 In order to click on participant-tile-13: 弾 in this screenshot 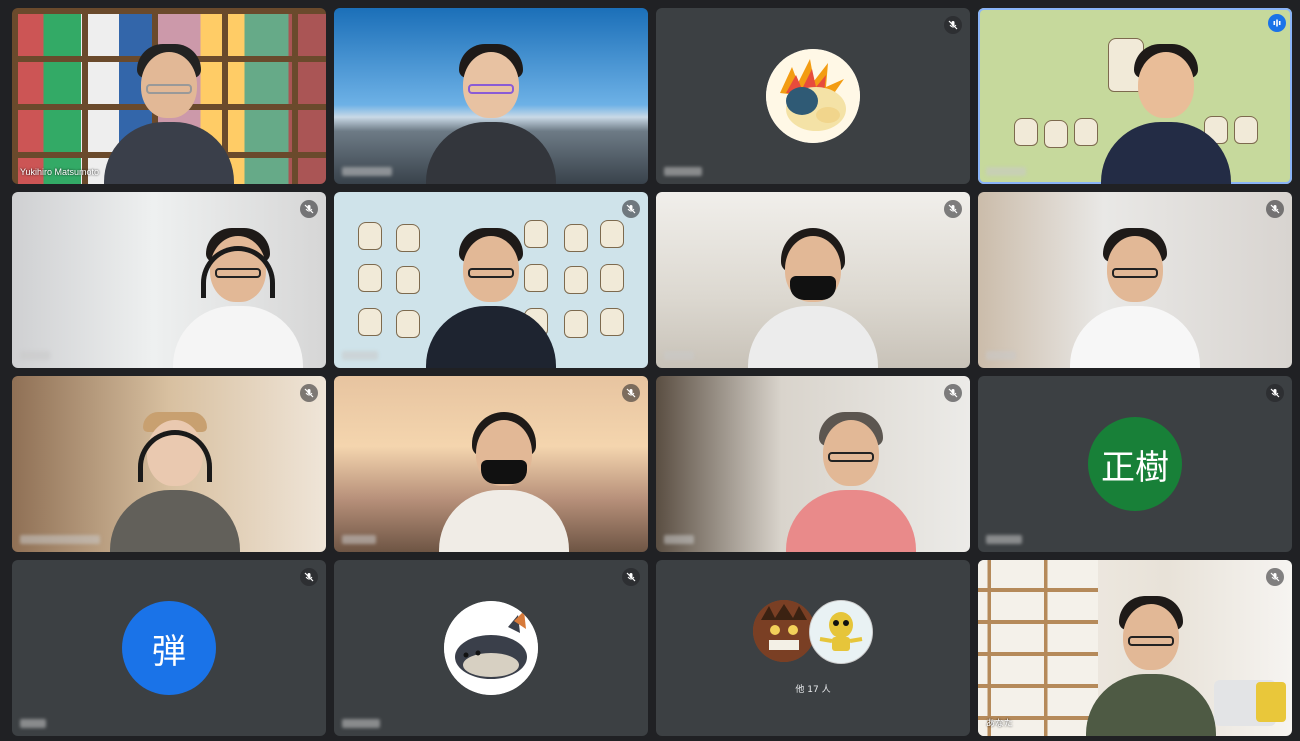, I will do `click(169, 648)`.